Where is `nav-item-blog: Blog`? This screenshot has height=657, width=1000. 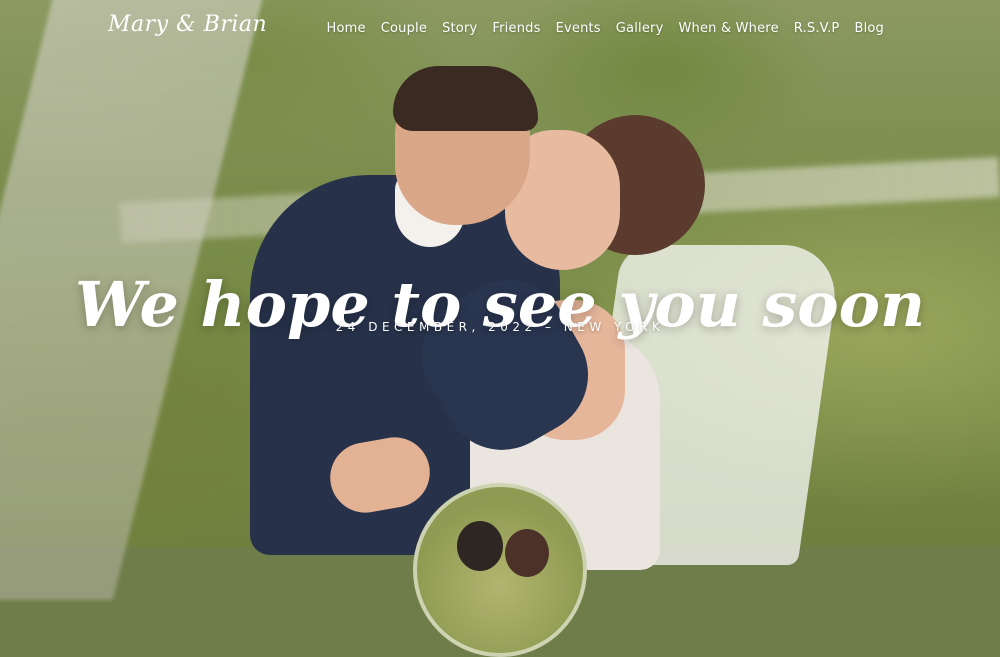 nav-item-blog: Blog is located at coordinates (869, 28).